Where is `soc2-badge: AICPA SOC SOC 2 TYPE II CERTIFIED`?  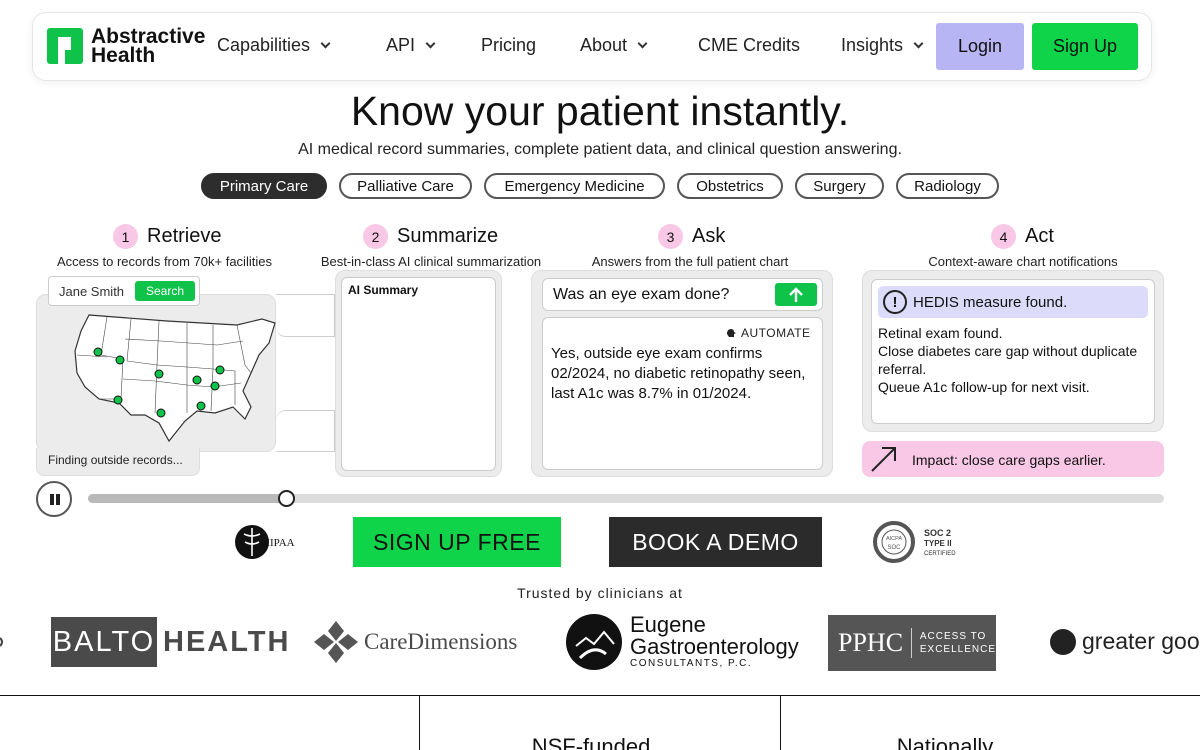 soc2-badge: AICPA SOC SOC 2 TYPE II CERTIFIED is located at coordinates (918, 542).